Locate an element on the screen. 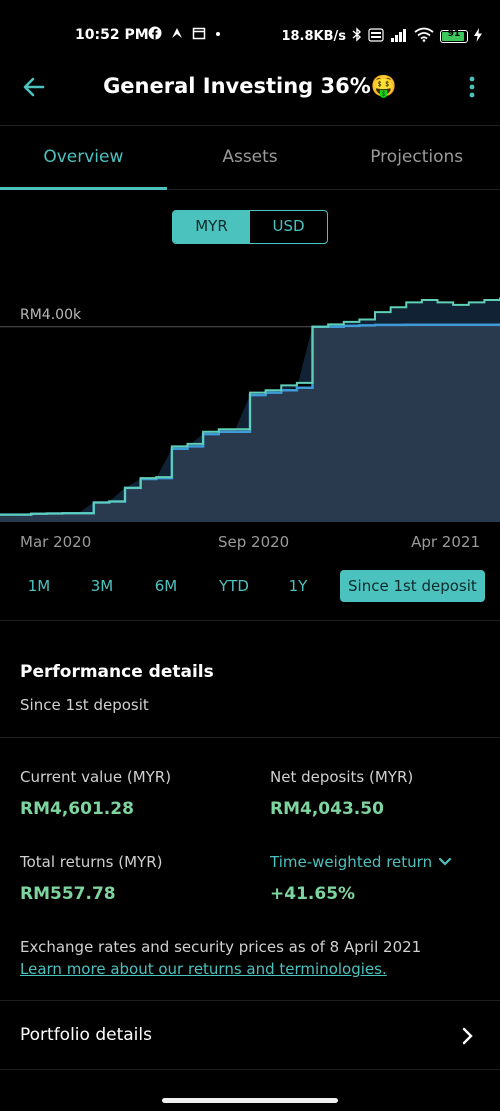  x-tick-label: Apr 2021 is located at coordinates (445, 542).